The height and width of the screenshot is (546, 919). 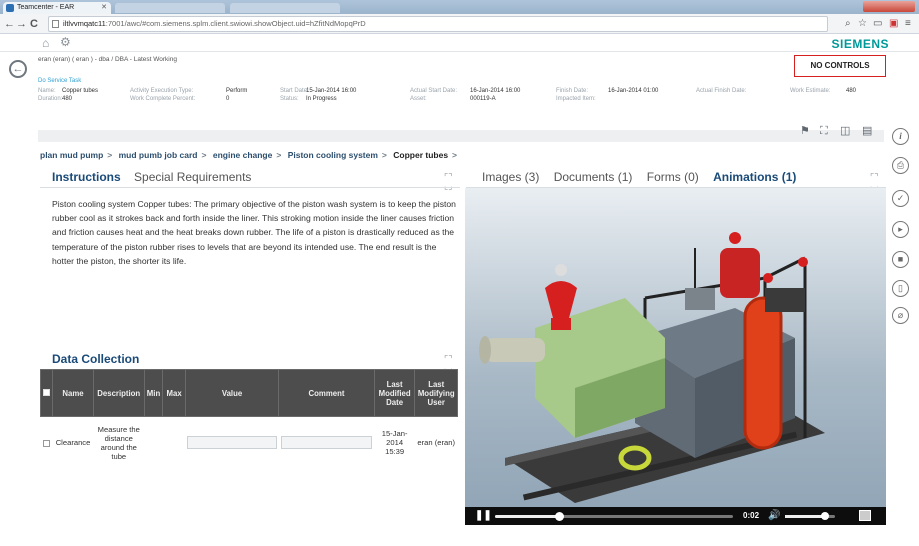 What do you see at coordinates (483, 516) in the screenshot?
I see `pause-icon: ❚❚` at bounding box center [483, 516].